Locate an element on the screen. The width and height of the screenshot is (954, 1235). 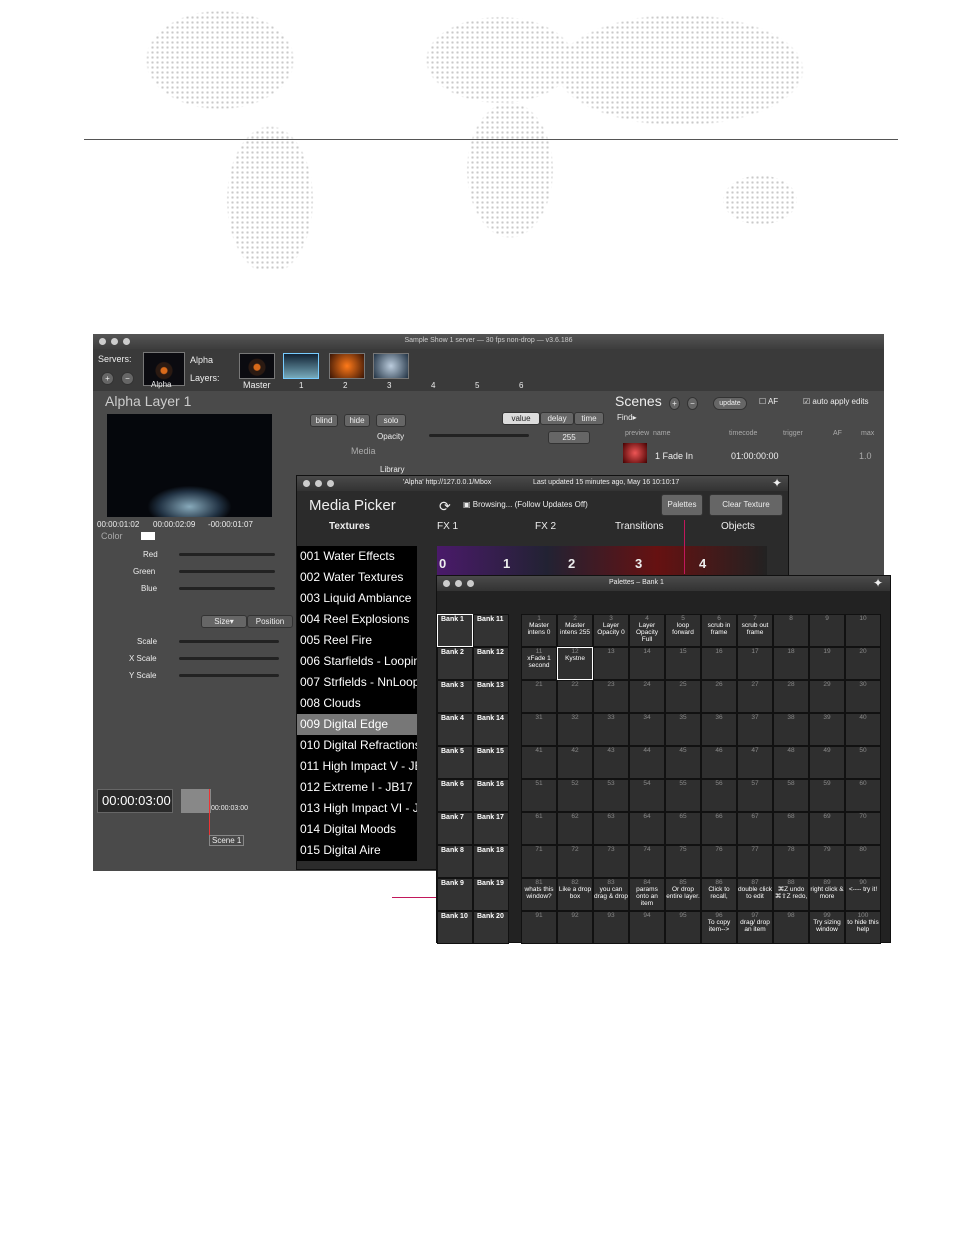
palette-cell: 65 is located at coordinates (683, 828).